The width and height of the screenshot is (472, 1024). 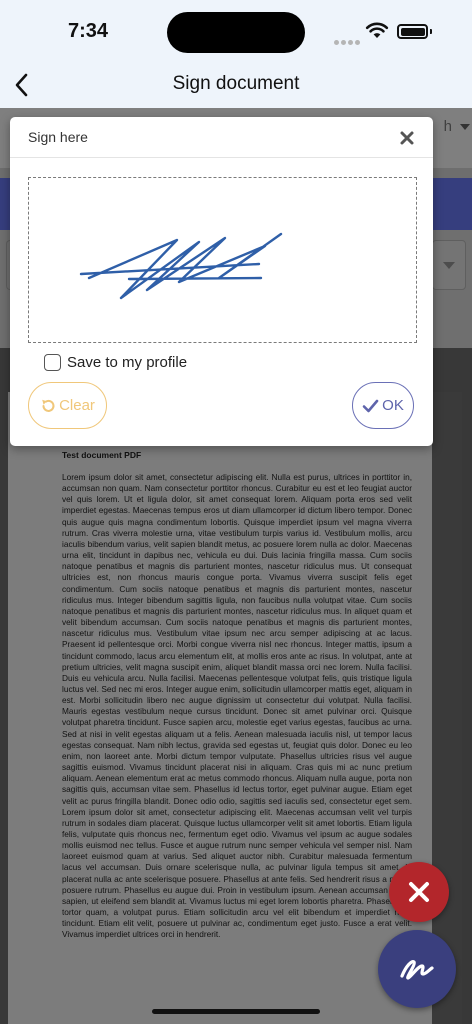 I want to click on ok-button: OK, so click(x=383, y=405).